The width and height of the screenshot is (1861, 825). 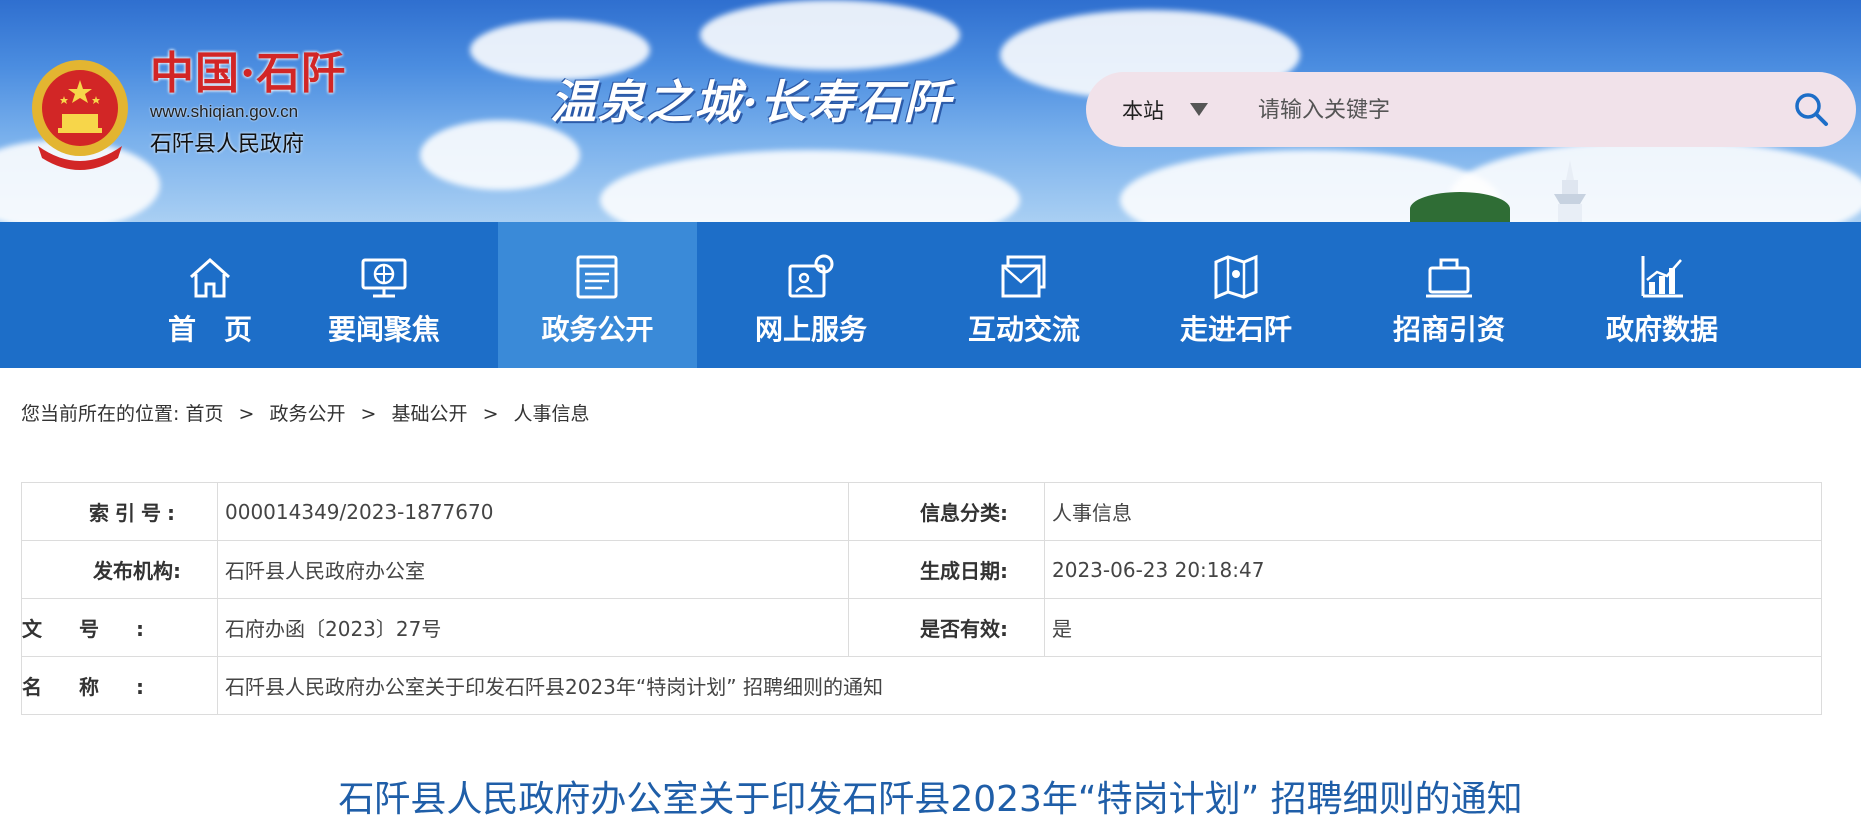 What do you see at coordinates (1570, 191) in the screenshot?
I see `pagoda-tower` at bounding box center [1570, 191].